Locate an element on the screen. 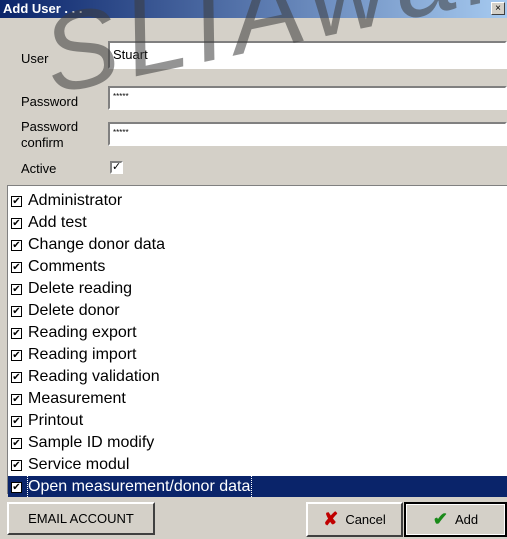 The height and width of the screenshot is (539, 507). password-confirm-label-line1: Password is located at coordinates (50, 126).